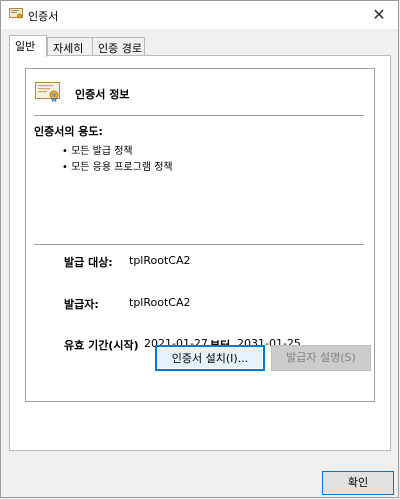 This screenshot has width=400, height=499. I want to click on close-icon: ✕, so click(379, 15).